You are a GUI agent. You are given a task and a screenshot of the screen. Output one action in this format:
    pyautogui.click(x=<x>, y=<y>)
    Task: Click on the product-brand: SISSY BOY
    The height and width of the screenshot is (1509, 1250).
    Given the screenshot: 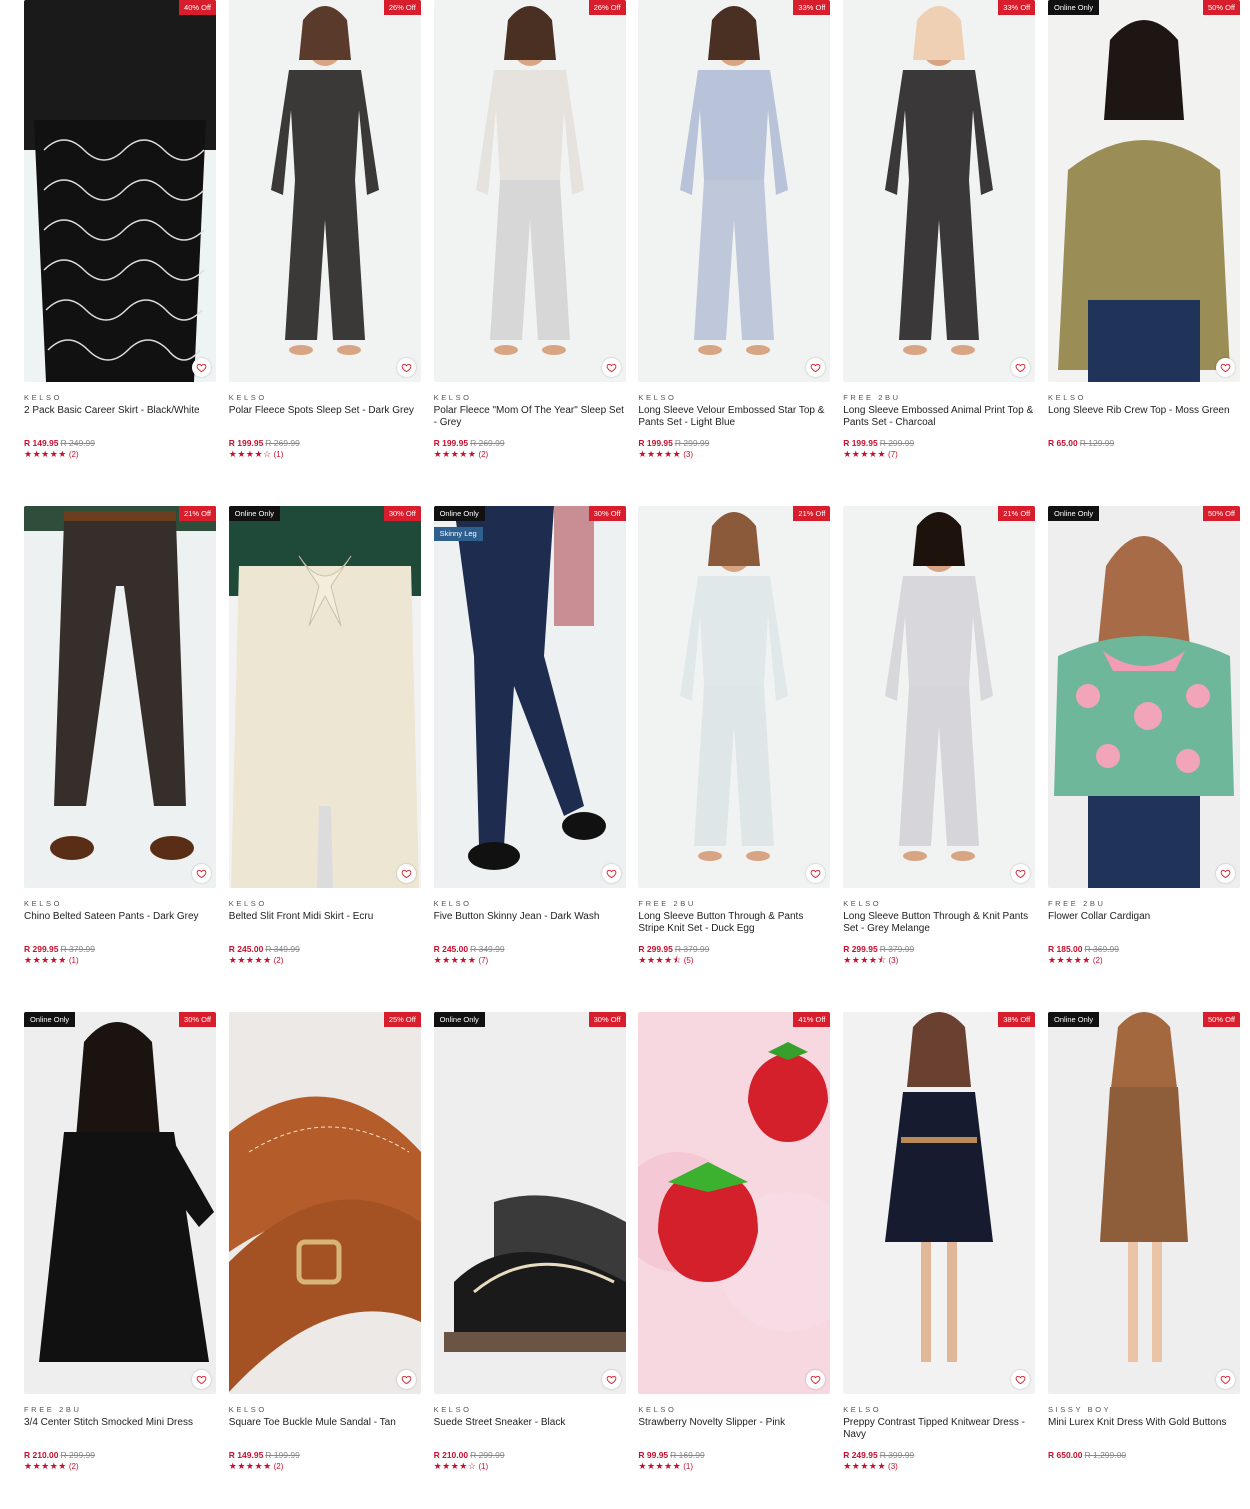 What is the action you would take?
    pyautogui.click(x=1144, y=1409)
    